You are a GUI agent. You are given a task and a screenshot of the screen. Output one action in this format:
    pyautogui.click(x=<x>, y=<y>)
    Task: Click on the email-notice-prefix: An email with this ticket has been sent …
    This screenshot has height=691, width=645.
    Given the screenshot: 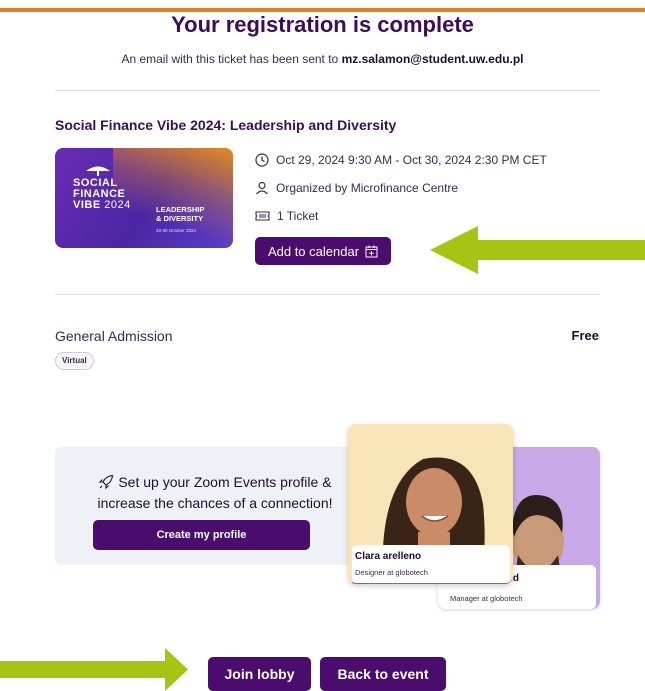 What is the action you would take?
    pyautogui.click(x=230, y=59)
    